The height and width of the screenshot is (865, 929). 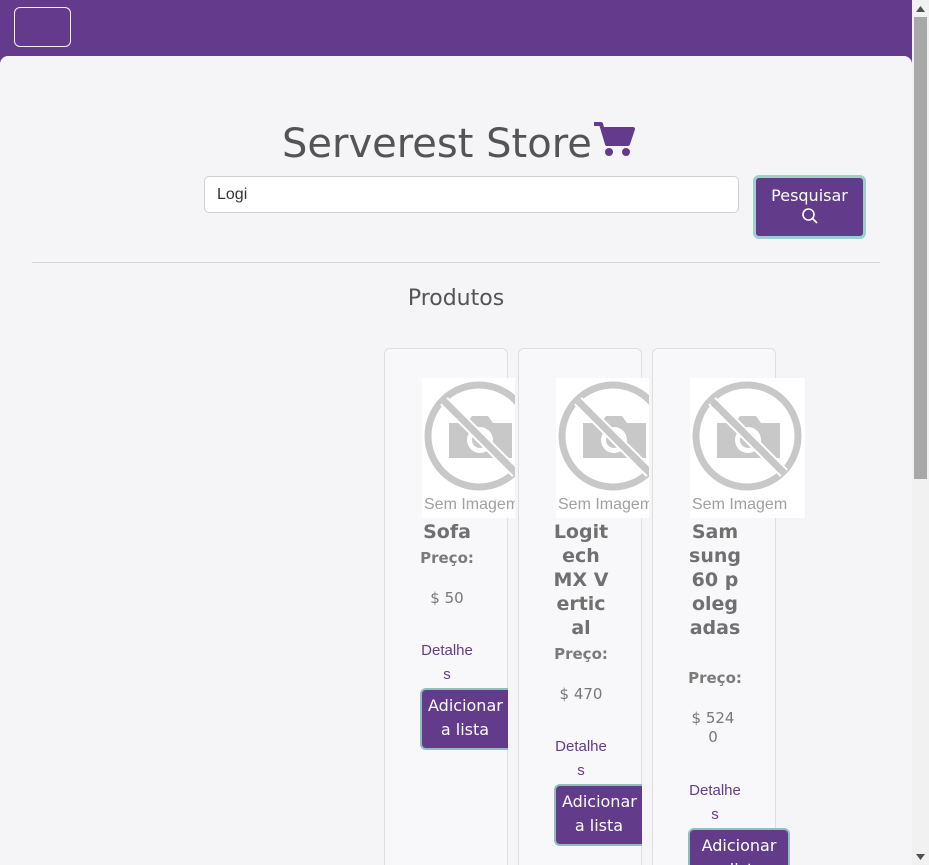 I want to click on section-title: Produtos, so click(x=456, y=298).